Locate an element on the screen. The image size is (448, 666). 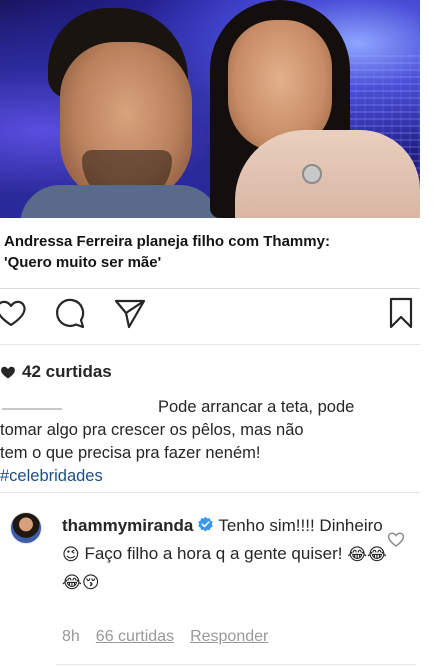
bookmark-icon is located at coordinates (401, 313).